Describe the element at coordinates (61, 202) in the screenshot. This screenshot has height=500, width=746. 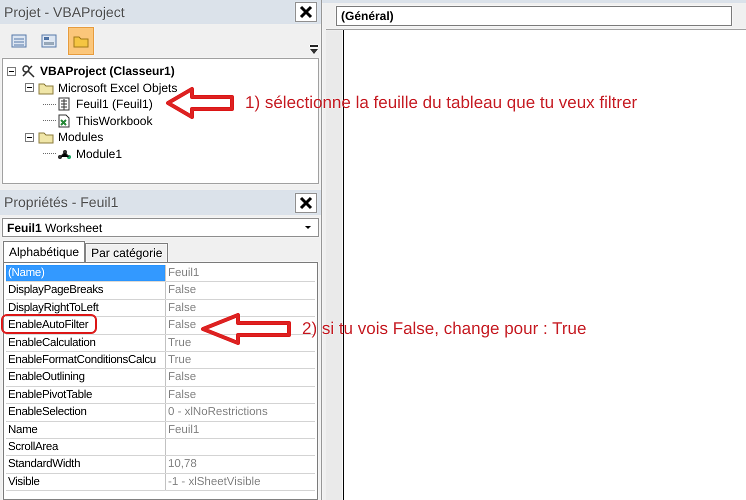
I see `pane-title: Propriétés - Feuil1` at that location.